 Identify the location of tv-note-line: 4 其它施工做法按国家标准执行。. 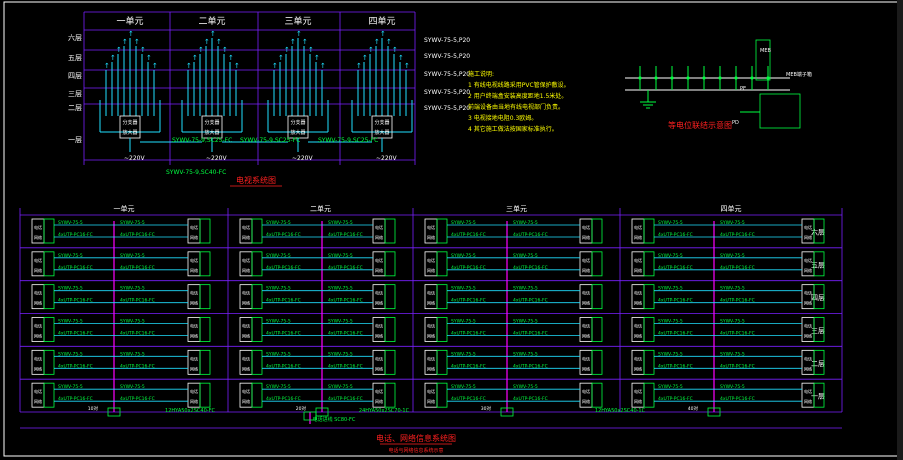
(513, 129).